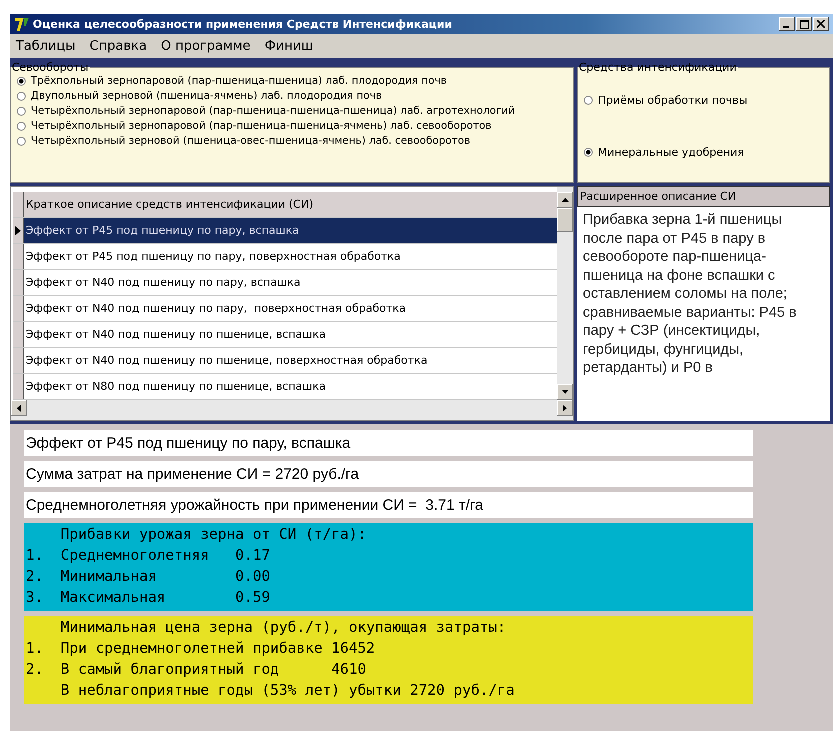  I want to click on table-cell: Эффект от N40 под пшеницу по пшенице, вспашка, so click(290, 334).